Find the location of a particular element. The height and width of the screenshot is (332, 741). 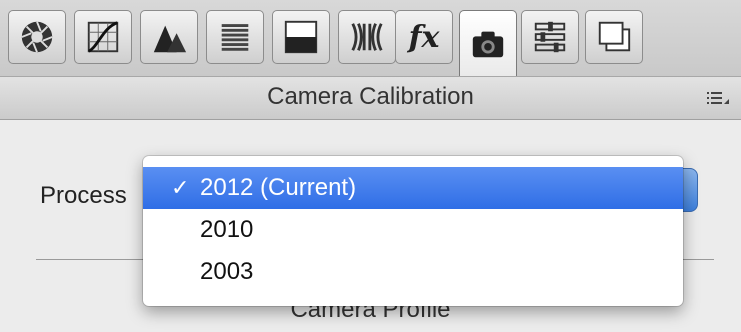

camera-icon is located at coordinates (488, 44).